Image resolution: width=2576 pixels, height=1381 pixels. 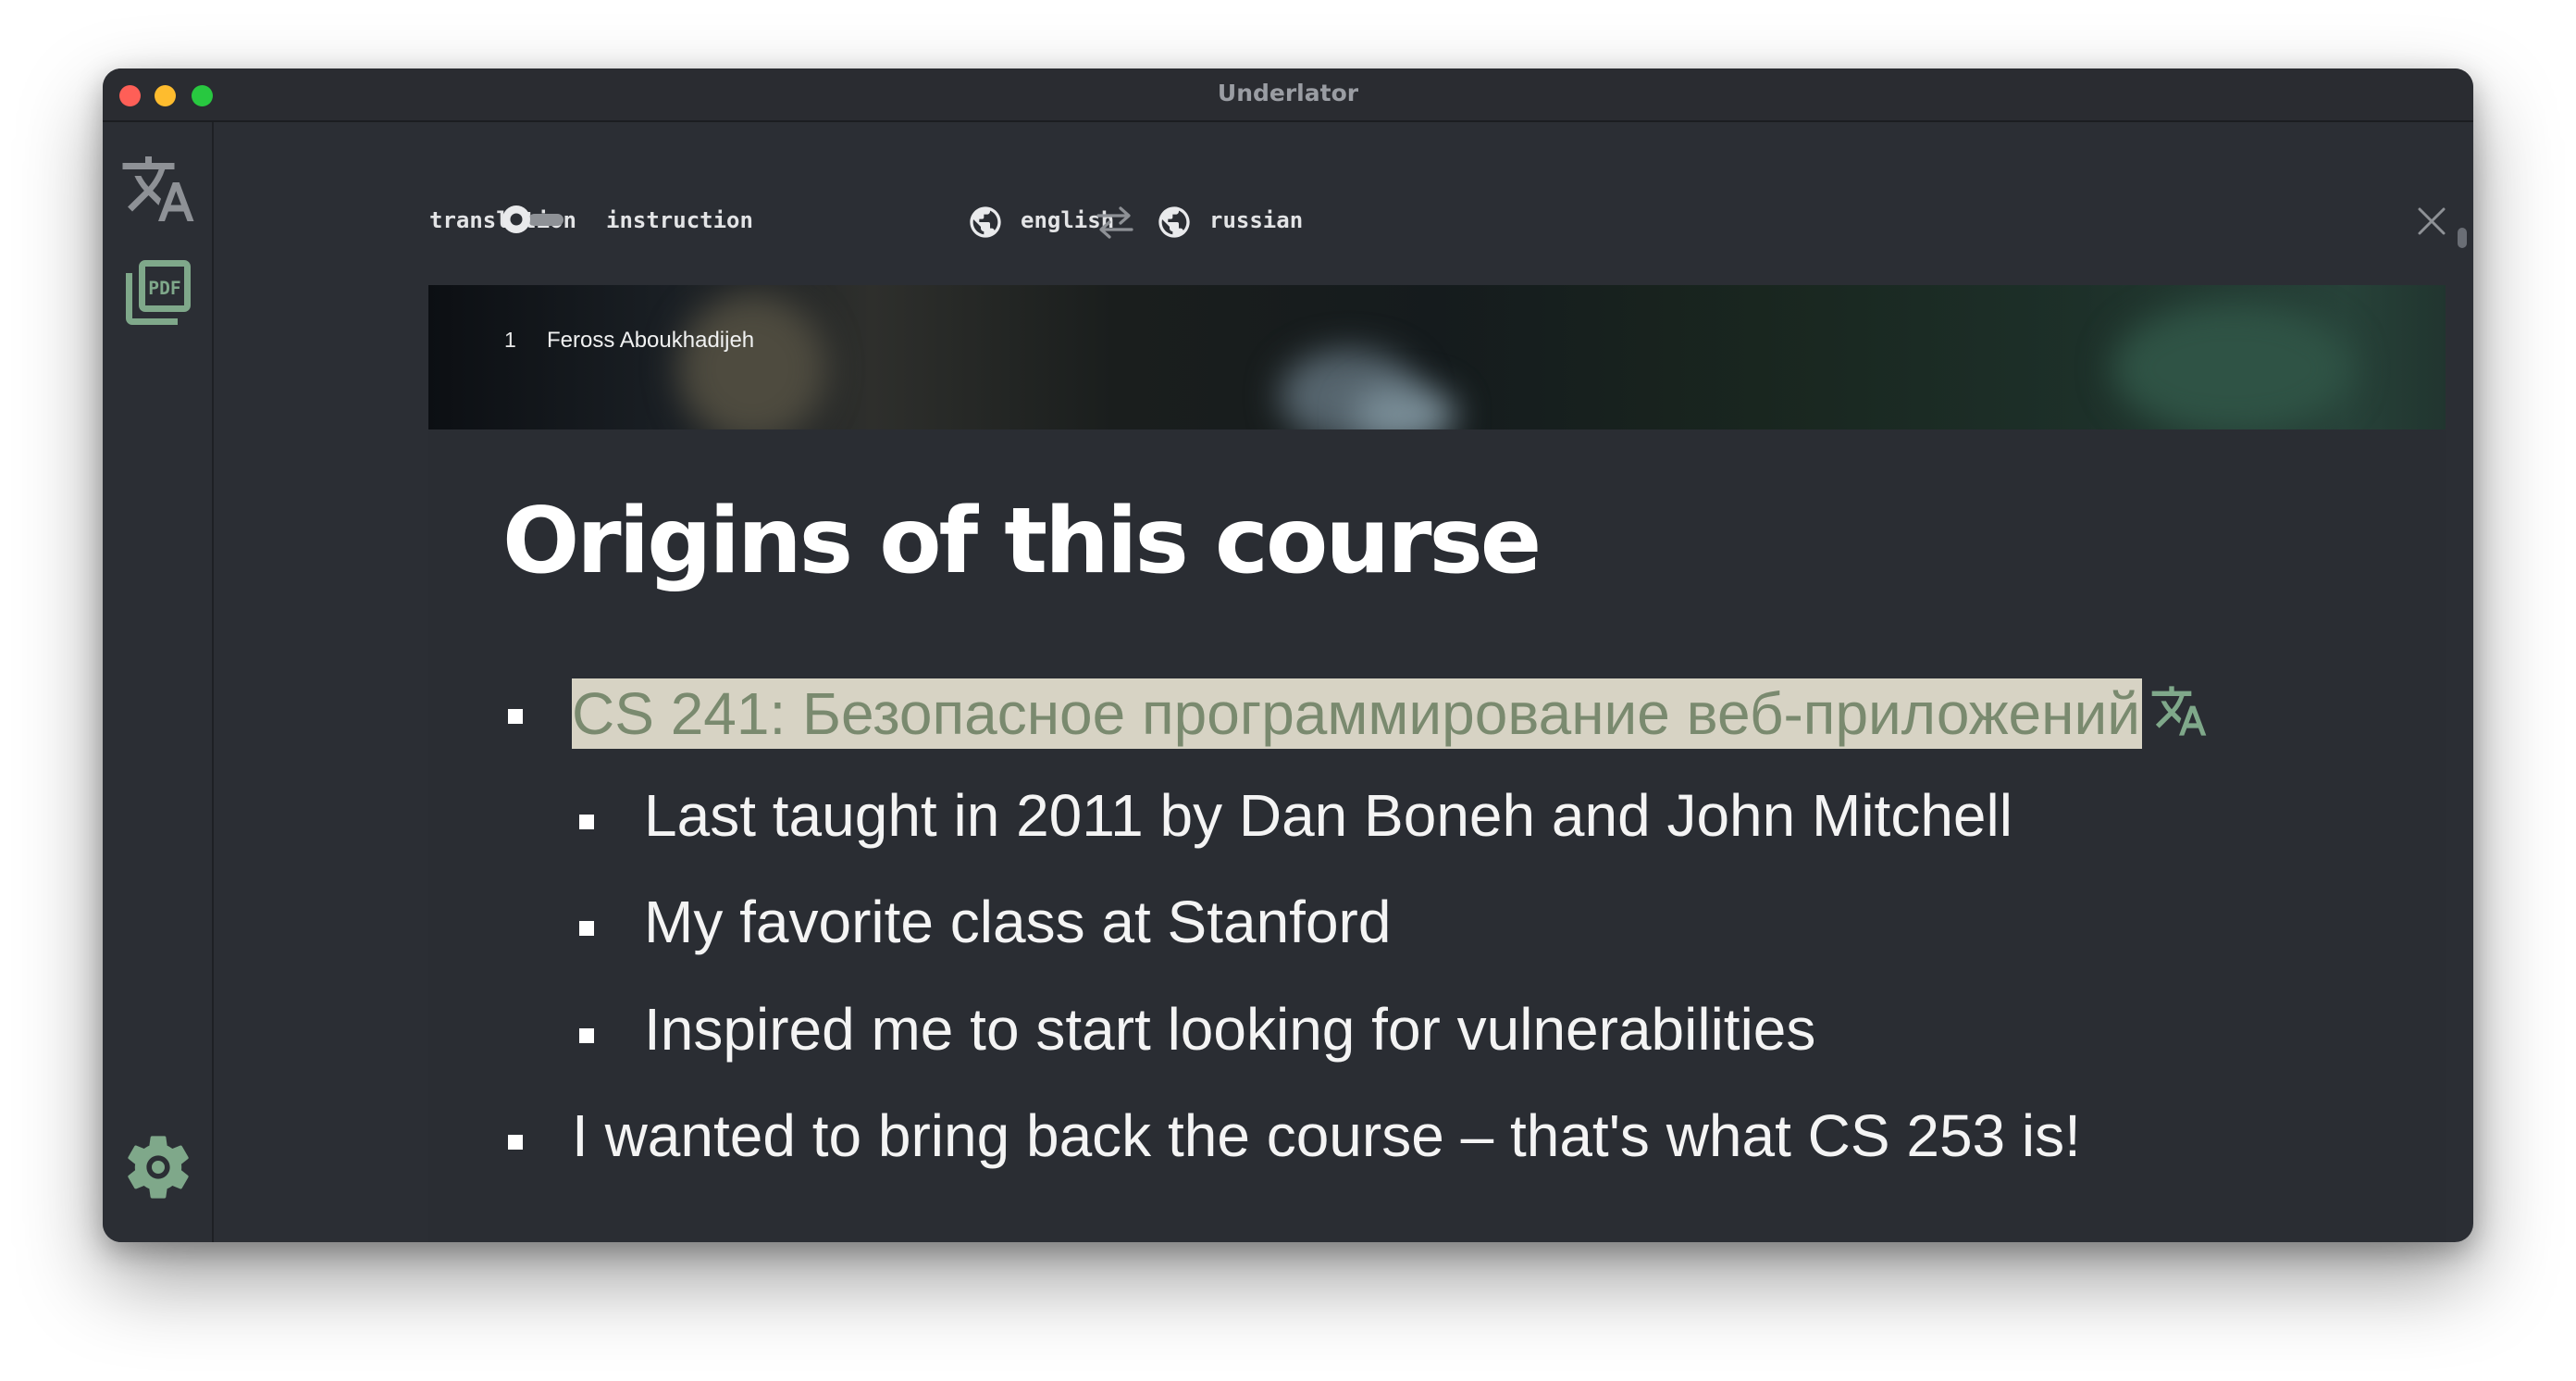 I want to click on slide-header: 1 Feross Aboukhadijeh, so click(x=1437, y=357).